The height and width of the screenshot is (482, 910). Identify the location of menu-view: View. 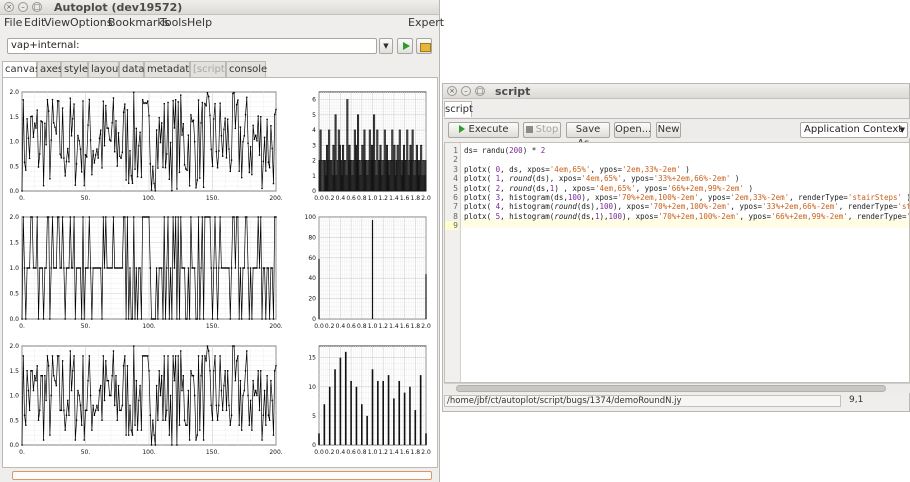
(57, 22).